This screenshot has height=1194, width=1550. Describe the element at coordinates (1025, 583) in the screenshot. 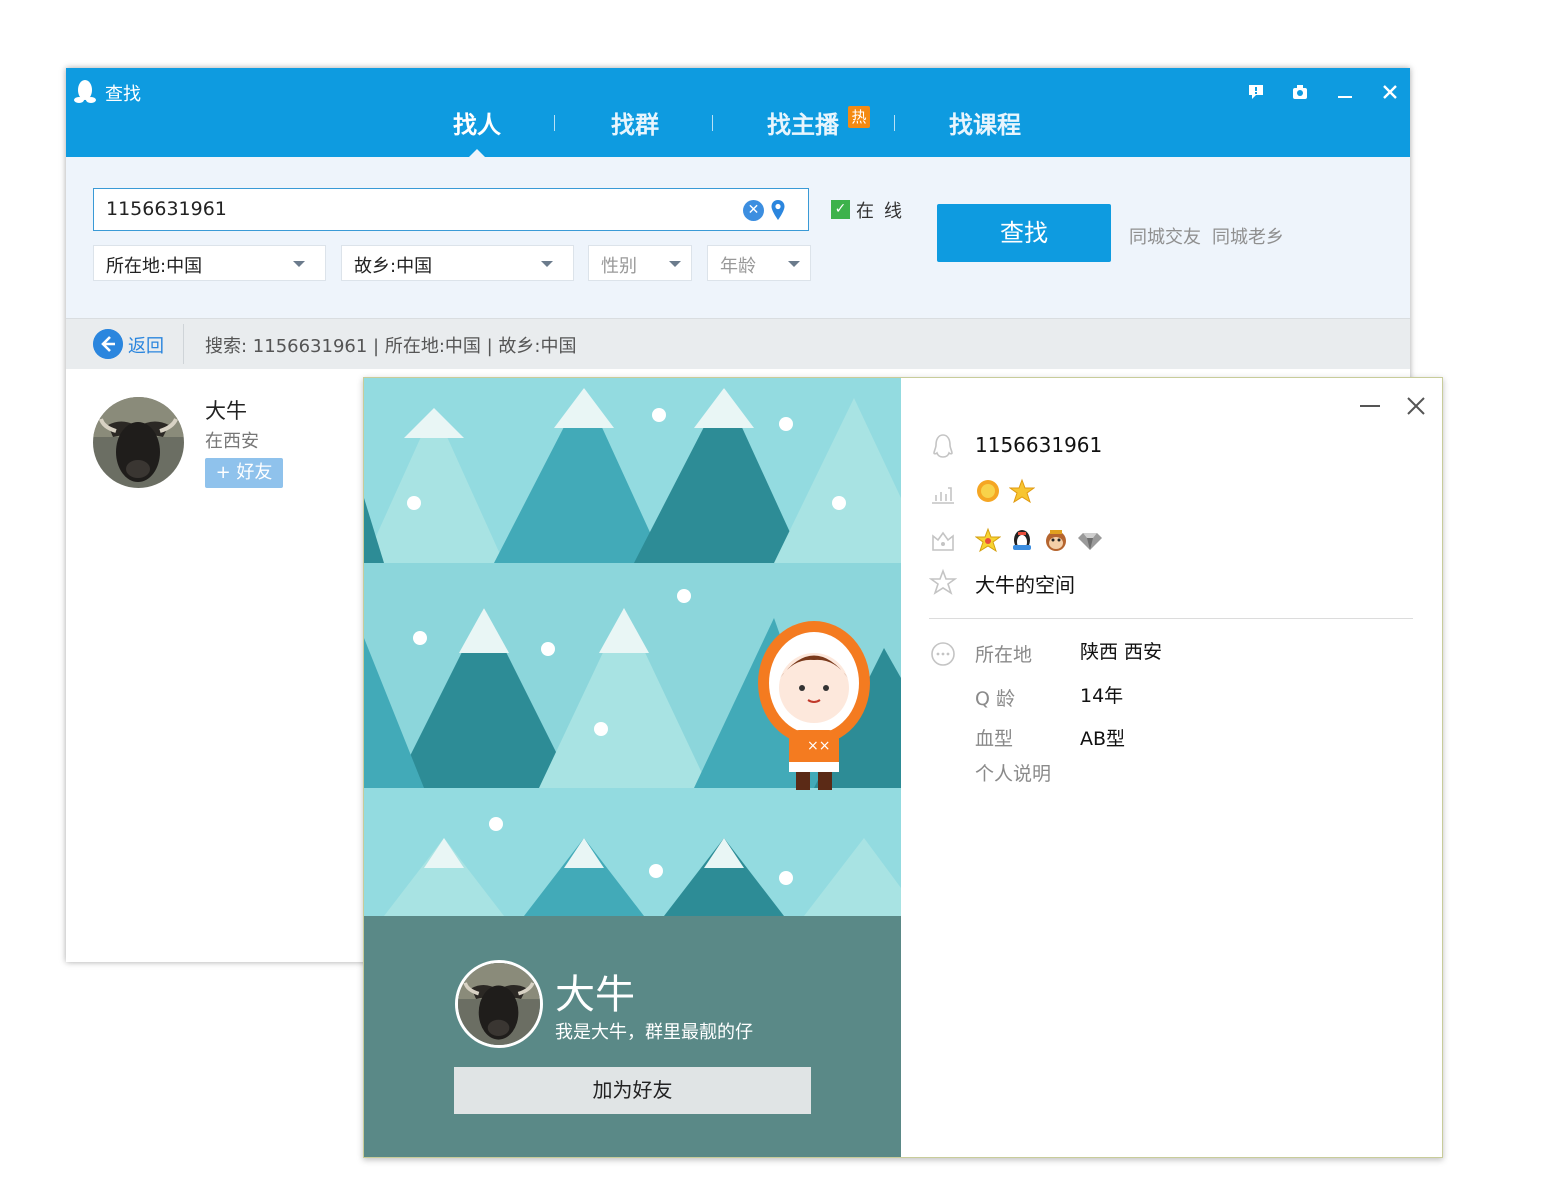

I see `qzone-link: 大牛的空间` at that location.